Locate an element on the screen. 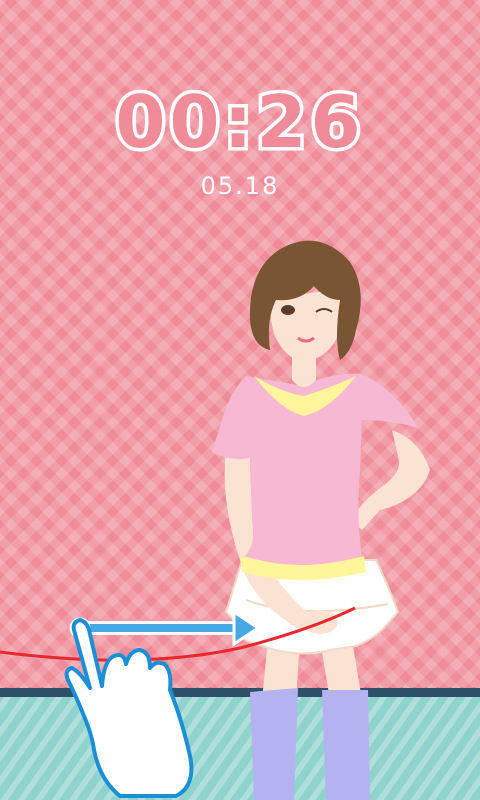 The width and height of the screenshot is (480, 800). pointing-hand-icon is located at coordinates (129, 708).